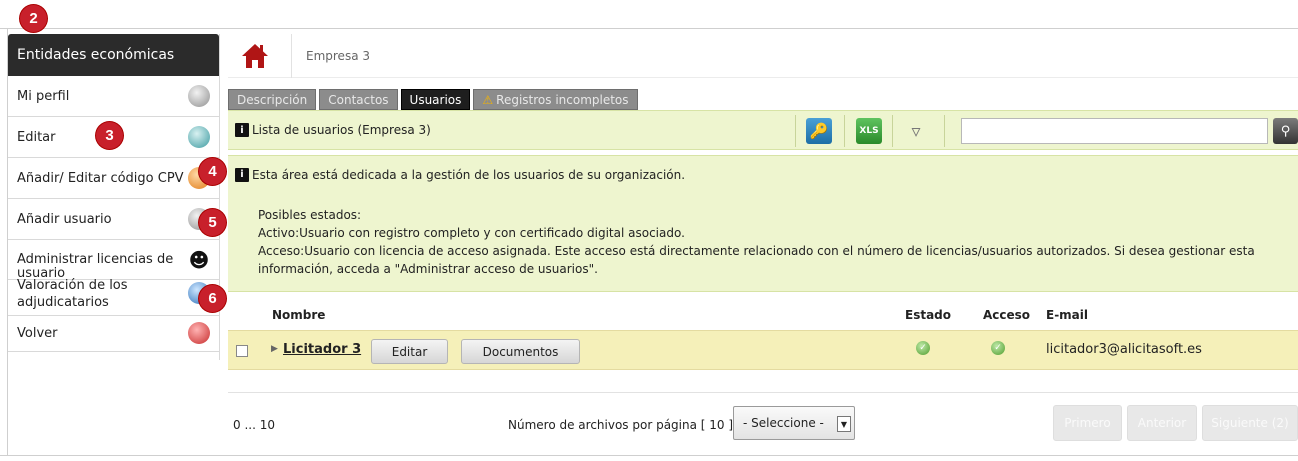 This screenshot has height=461, width=1298. Describe the element at coordinates (95, 259) in the screenshot. I see `sidebar-item-label: Administrar licencias de` at that location.